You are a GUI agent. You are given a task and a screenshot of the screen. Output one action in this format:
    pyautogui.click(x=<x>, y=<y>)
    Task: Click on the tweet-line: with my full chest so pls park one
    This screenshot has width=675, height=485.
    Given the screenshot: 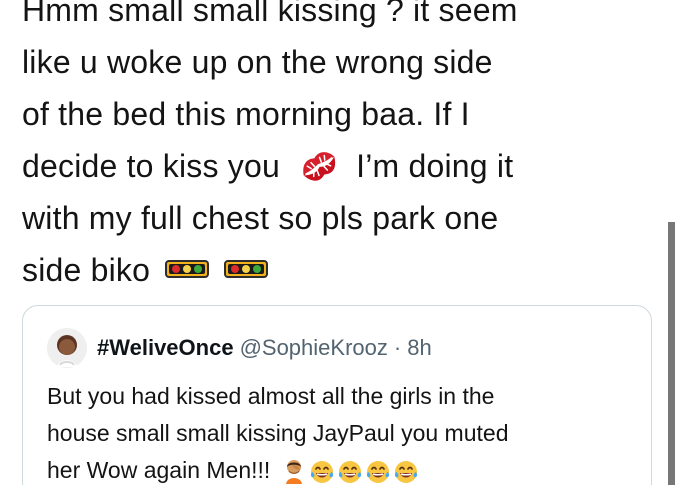 What is the action you would take?
    pyautogui.click(x=260, y=218)
    